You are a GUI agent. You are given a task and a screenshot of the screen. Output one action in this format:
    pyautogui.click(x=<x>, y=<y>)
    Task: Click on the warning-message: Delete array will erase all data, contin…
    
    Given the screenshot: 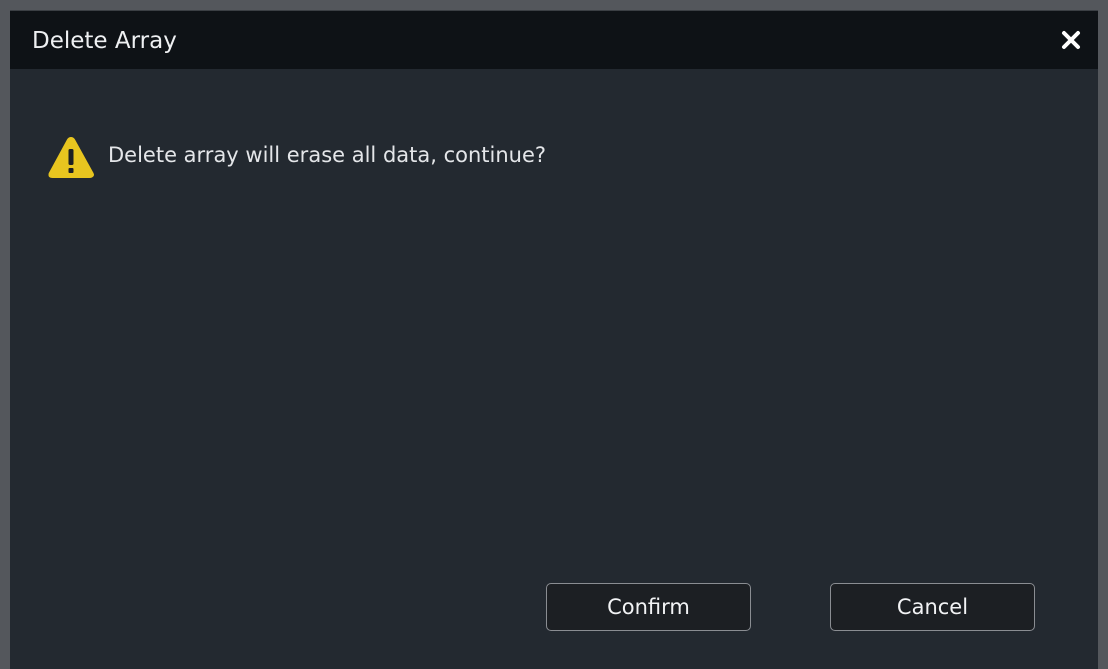 What is the action you would take?
    pyautogui.click(x=327, y=155)
    